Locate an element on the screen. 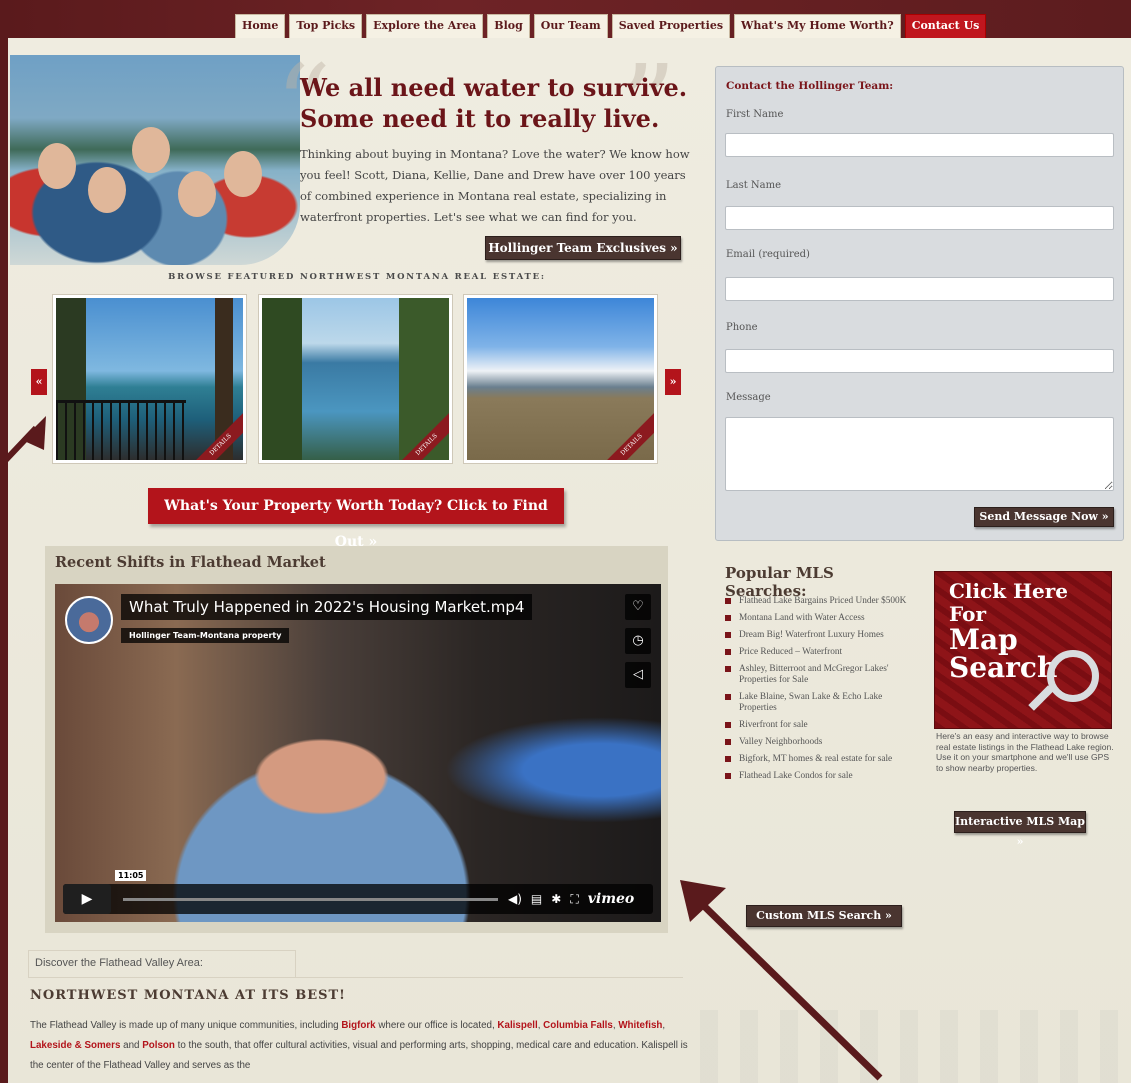 The image size is (1131, 1083). settings-icon: ✱ is located at coordinates (556, 899).